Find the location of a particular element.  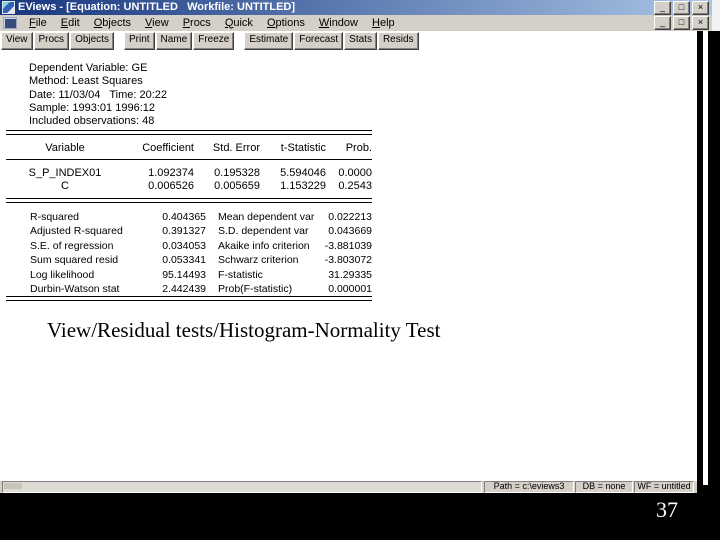

stat-value: 0.391327 is located at coordinates (184, 231).